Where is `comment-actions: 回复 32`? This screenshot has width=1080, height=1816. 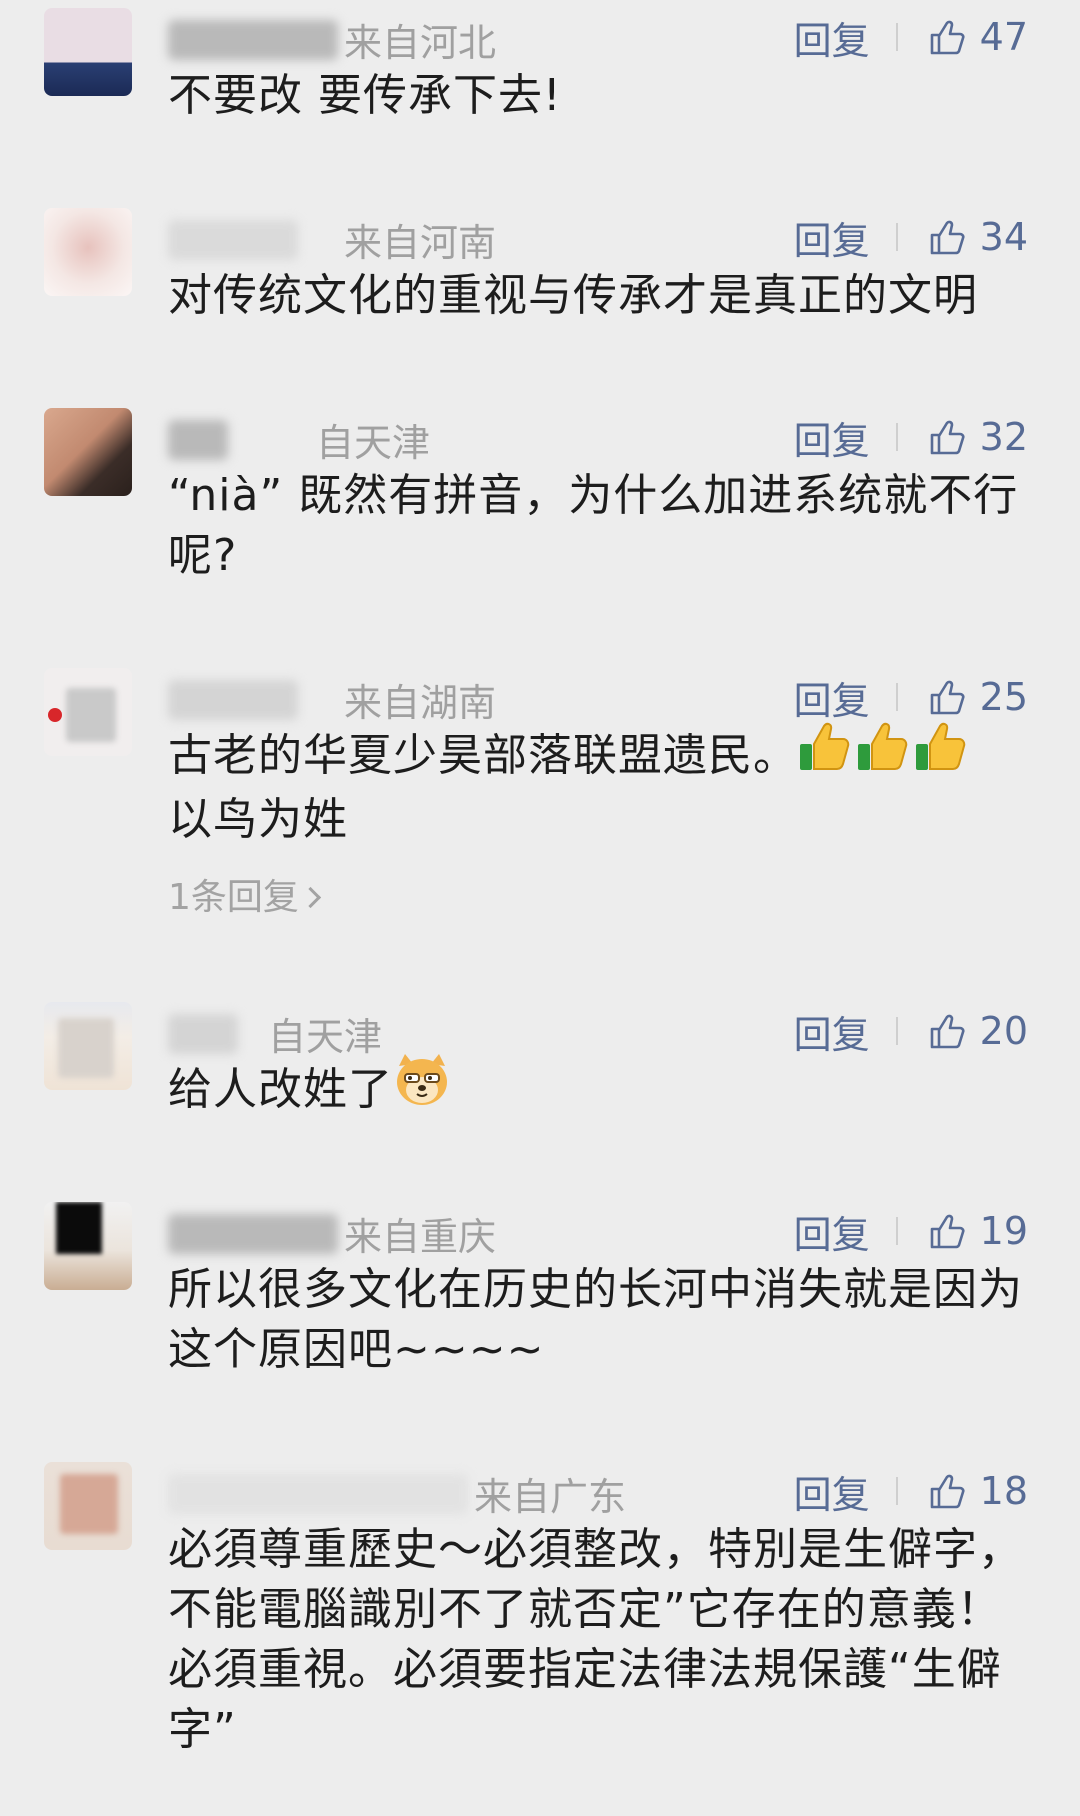
comment-actions: 回复 32 is located at coordinates (911, 437).